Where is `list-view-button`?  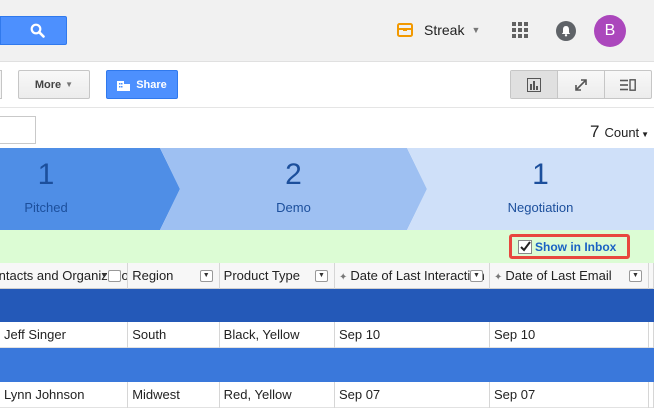
list-view-button is located at coordinates (628, 84).